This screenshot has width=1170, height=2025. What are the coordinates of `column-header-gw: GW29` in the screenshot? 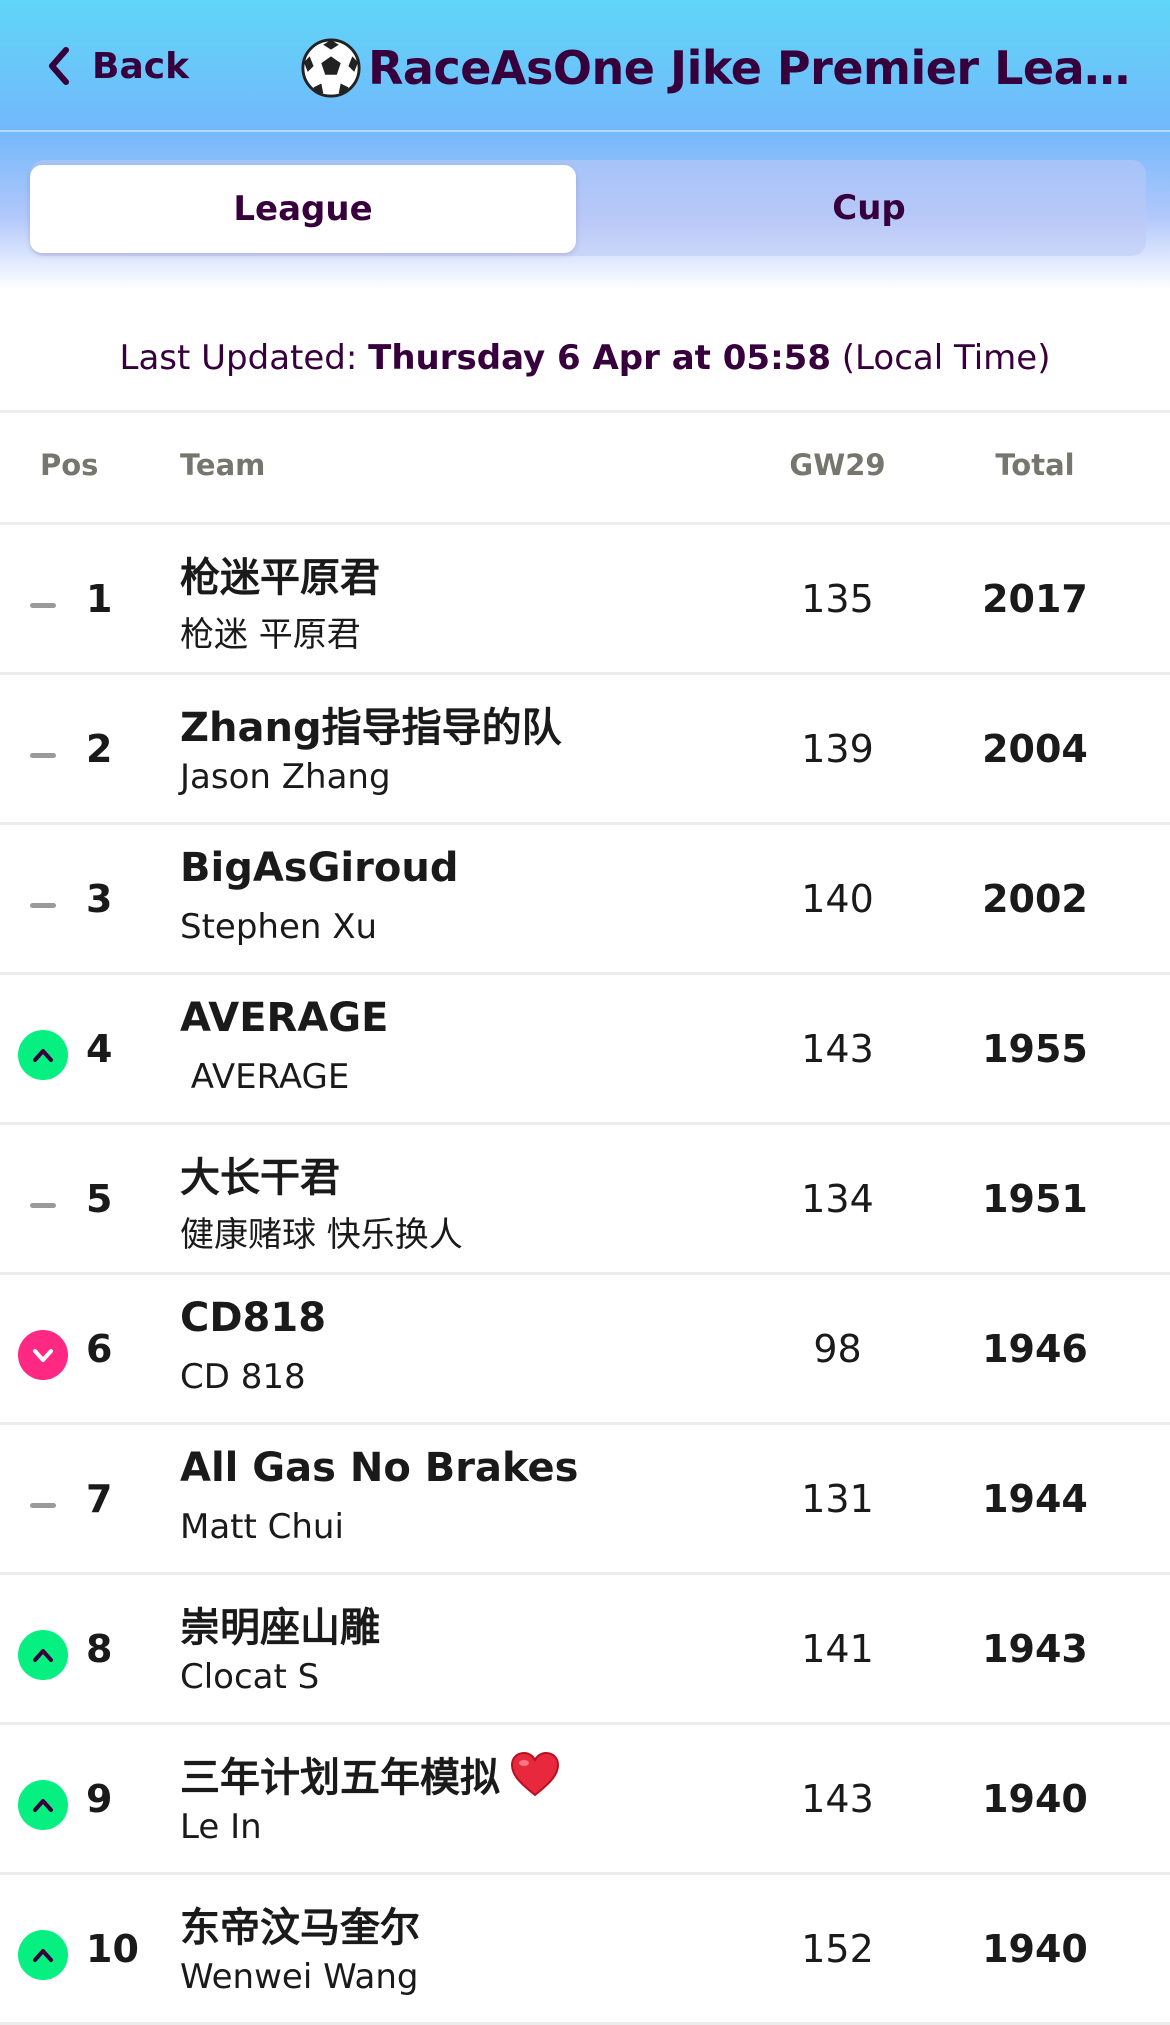 It's located at (837, 465).